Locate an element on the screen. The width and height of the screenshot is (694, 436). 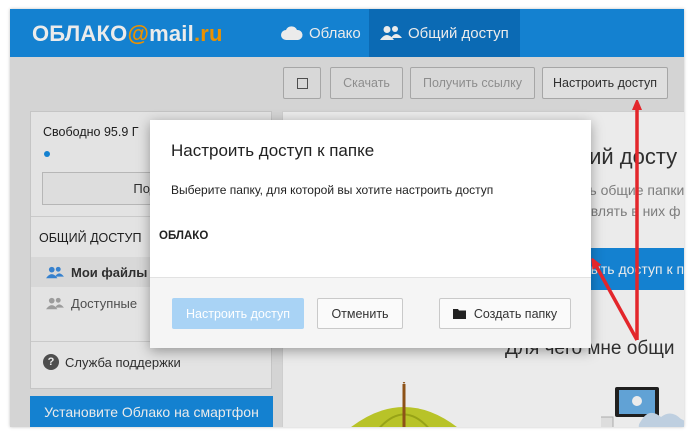
dialog-footer: Настроить доступ Отменить Создать папку is located at coordinates (370, 313).